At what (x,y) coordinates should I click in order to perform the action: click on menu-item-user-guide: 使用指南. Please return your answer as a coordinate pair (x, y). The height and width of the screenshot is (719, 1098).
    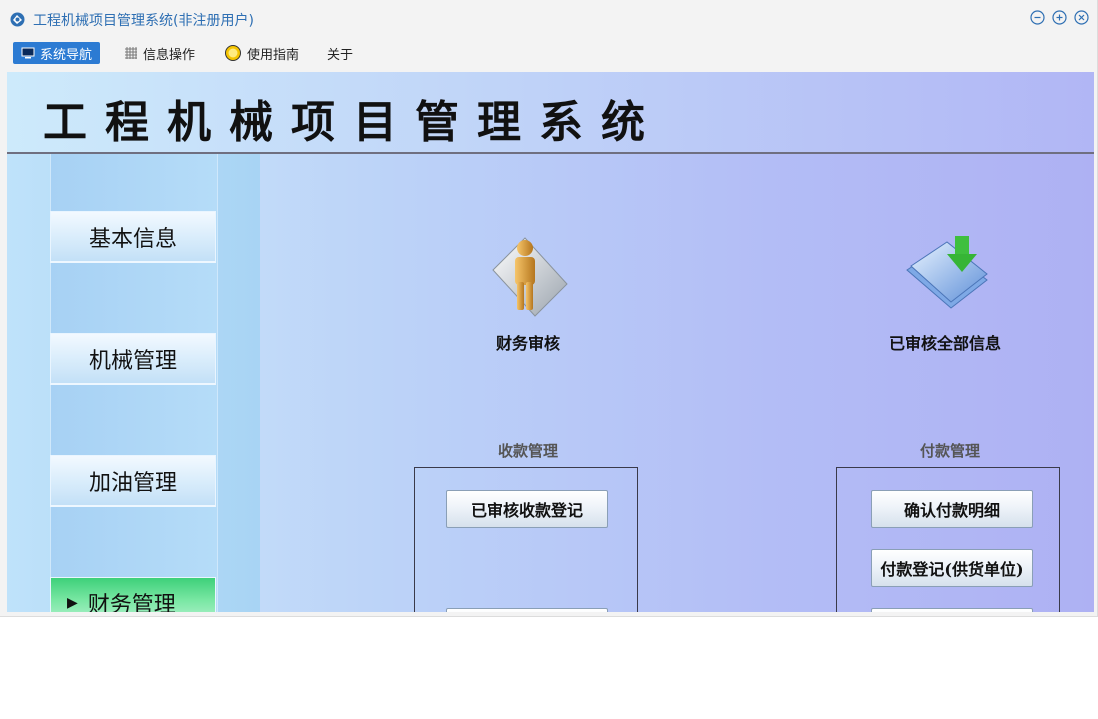
    Looking at the image, I should click on (261, 53).